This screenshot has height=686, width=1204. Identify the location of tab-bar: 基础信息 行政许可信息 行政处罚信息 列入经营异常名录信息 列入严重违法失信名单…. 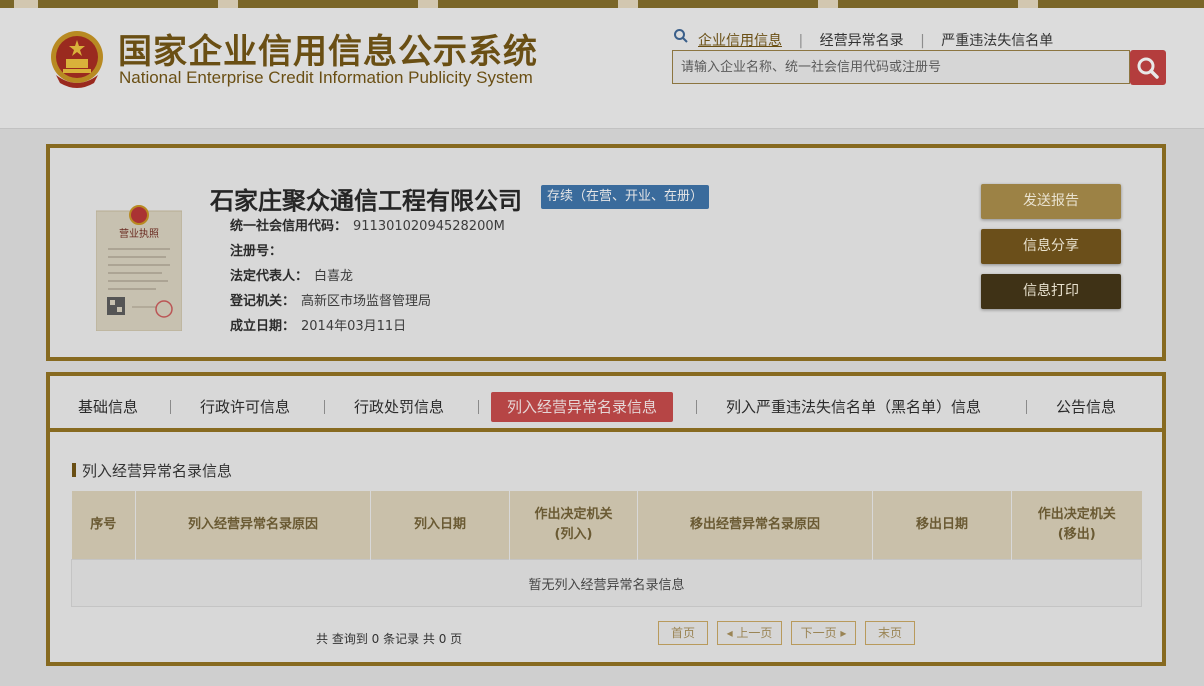
(606, 404).